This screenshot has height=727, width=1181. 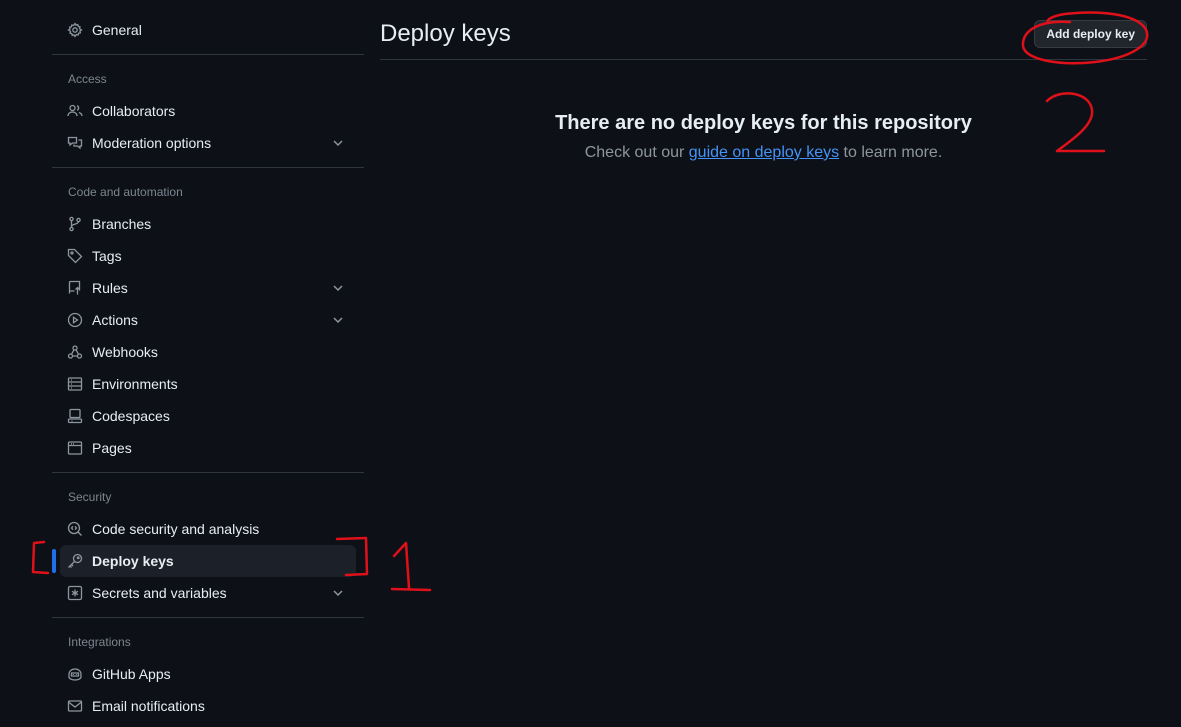 I want to click on sidebar-item-branches: Branches, so click(x=208, y=224).